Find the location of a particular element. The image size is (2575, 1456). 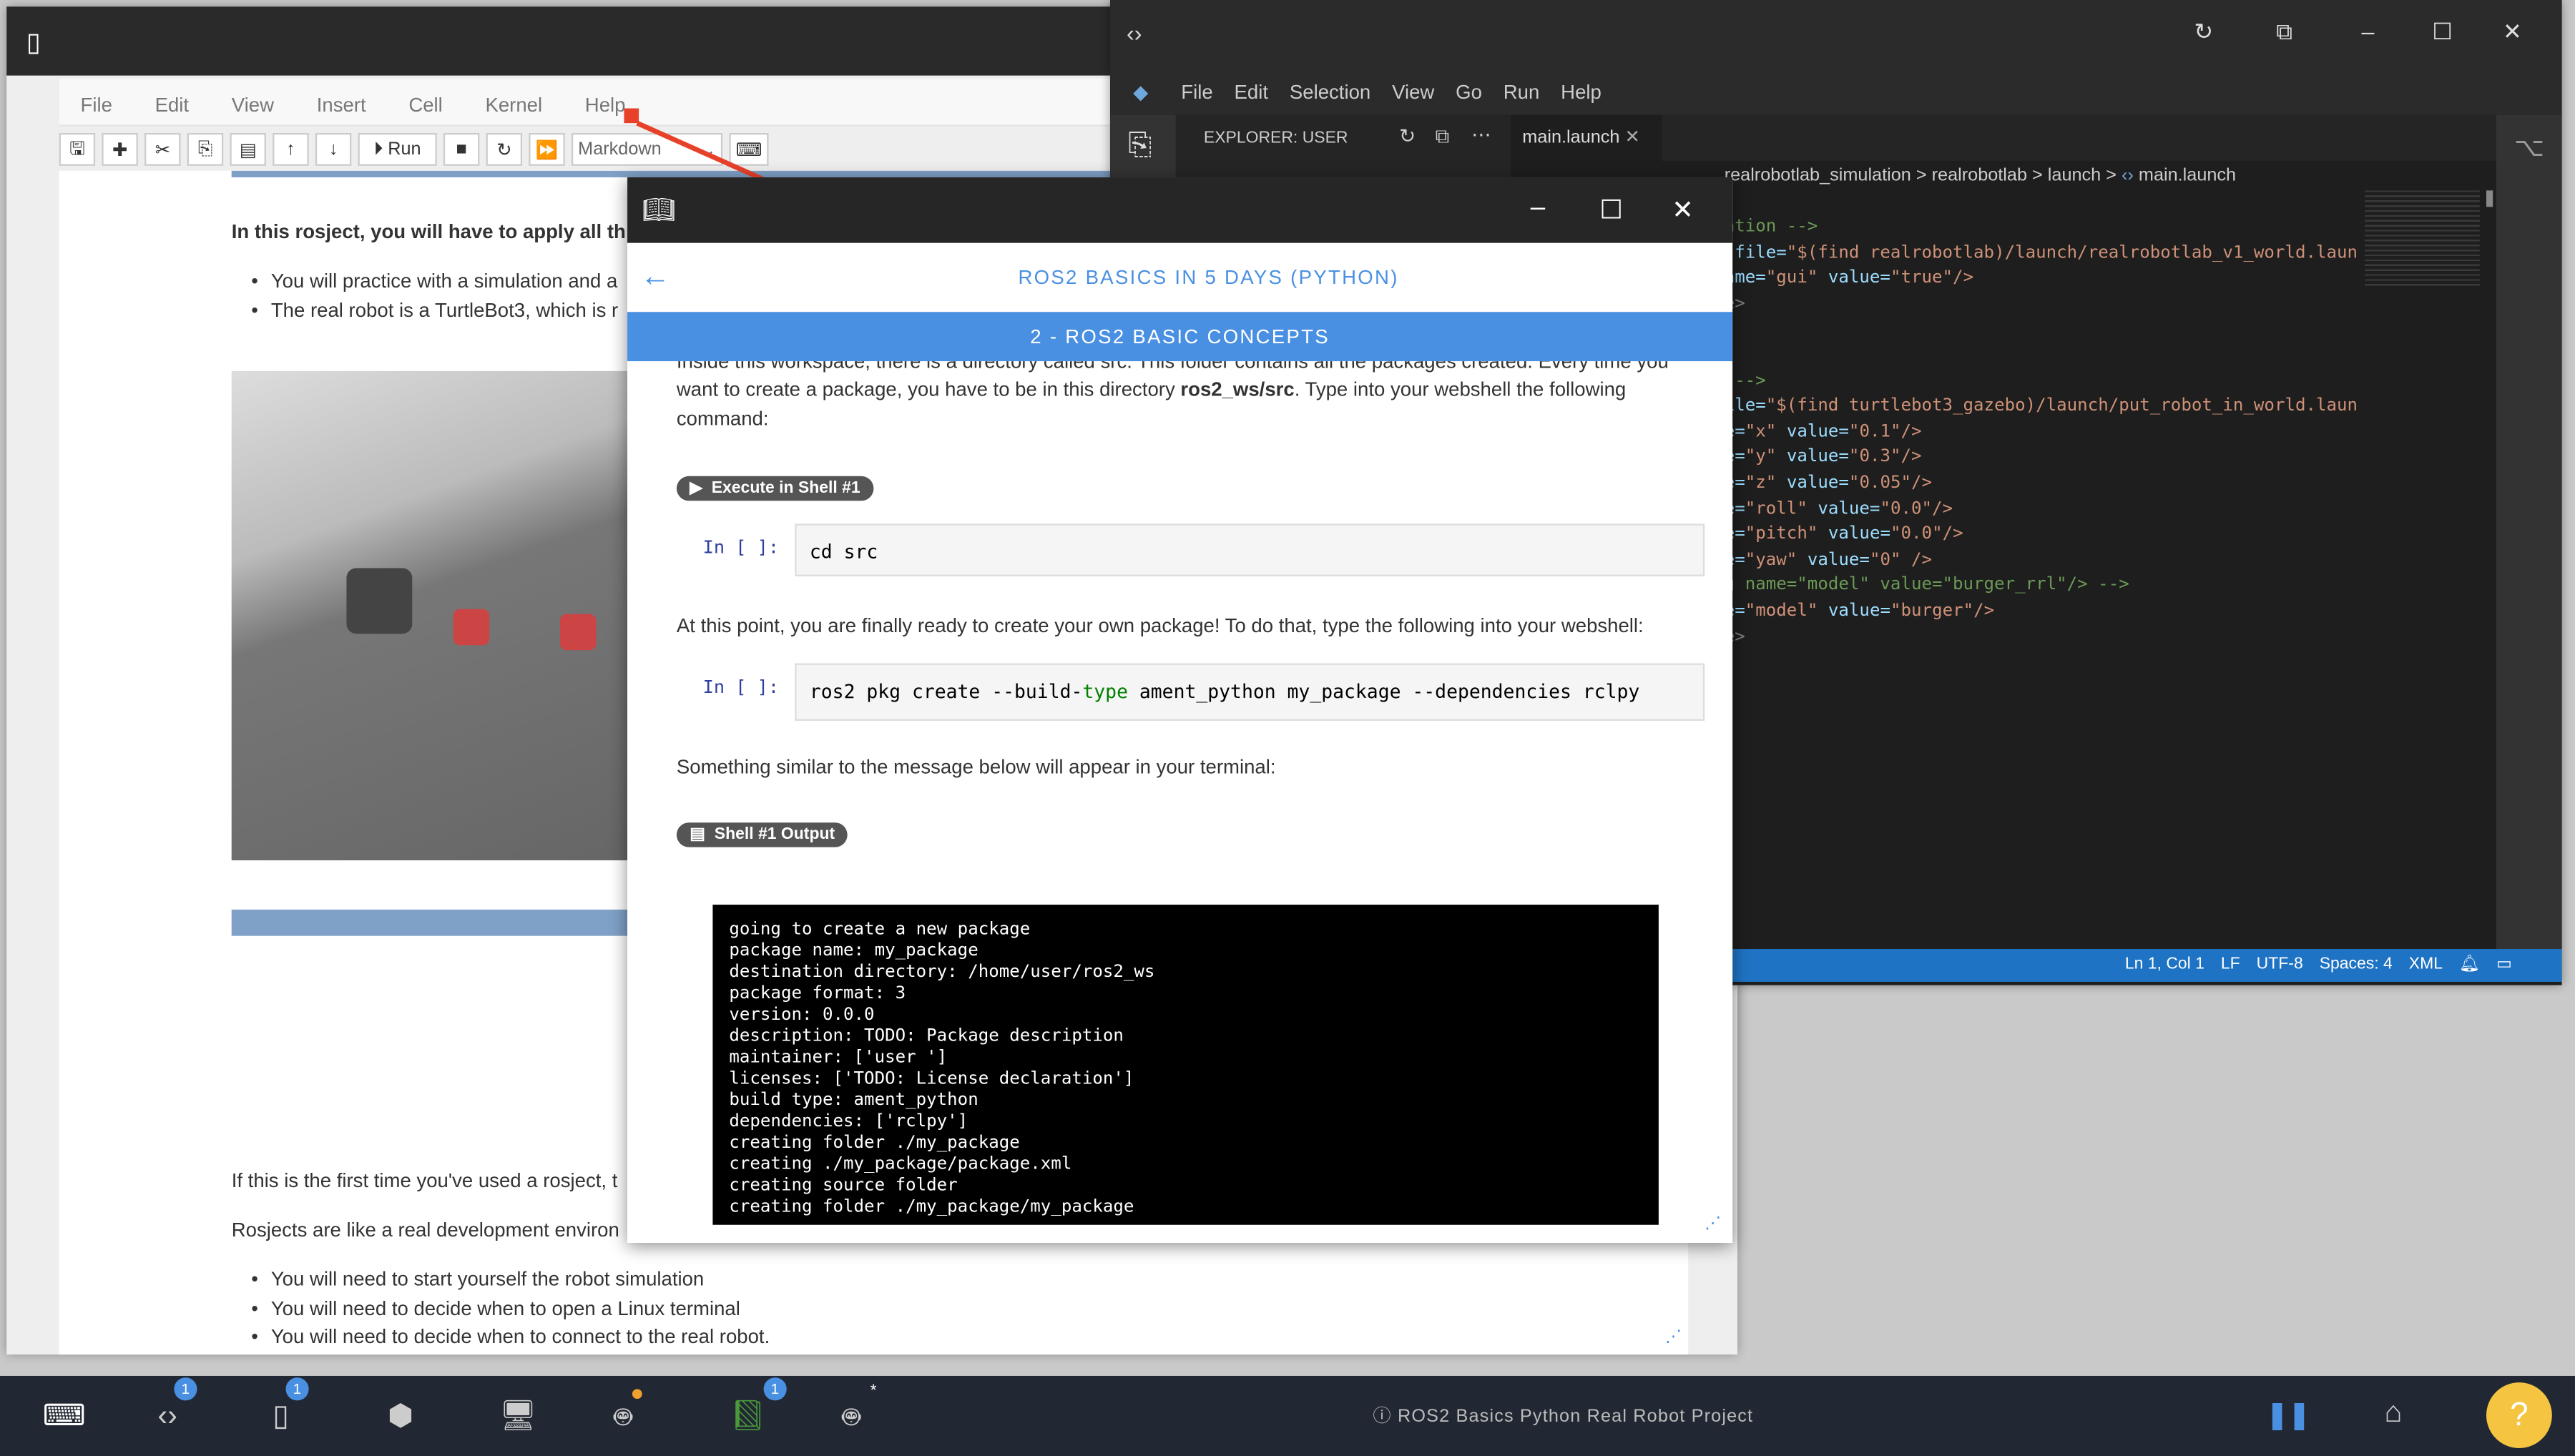

execute-in-shell-button: ▶ Execute in Shell #1 is located at coordinates (775, 488).